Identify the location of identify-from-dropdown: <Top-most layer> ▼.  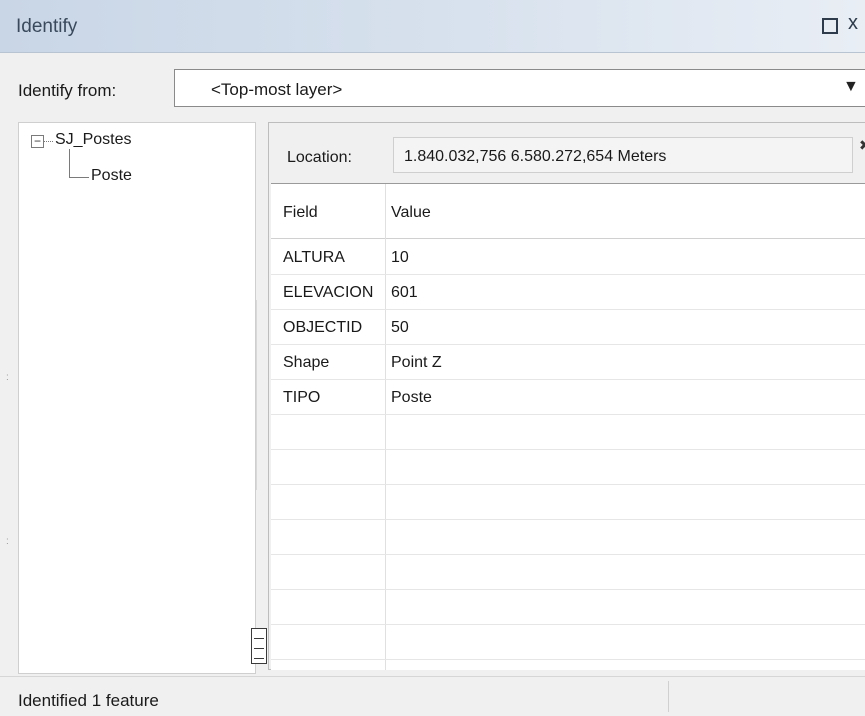
(519, 88).